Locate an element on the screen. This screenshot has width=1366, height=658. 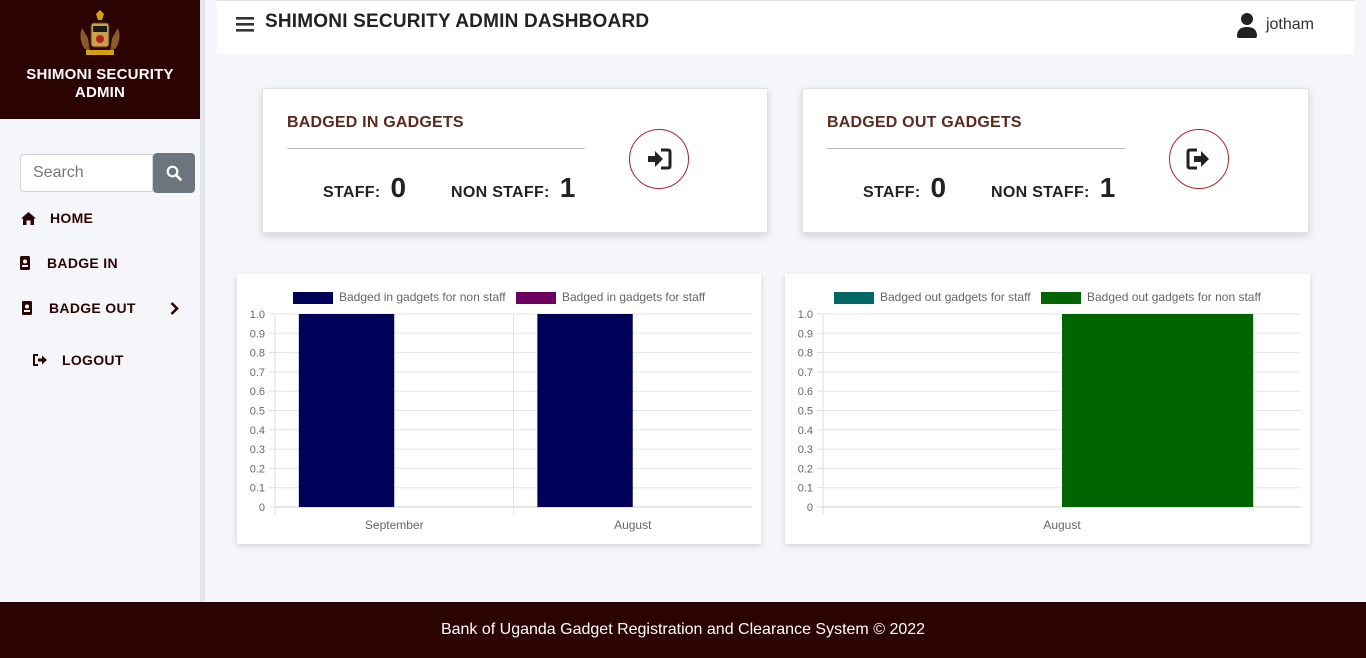
sidebar-item-badge-out: BADGE OUT is located at coordinates (99, 308).